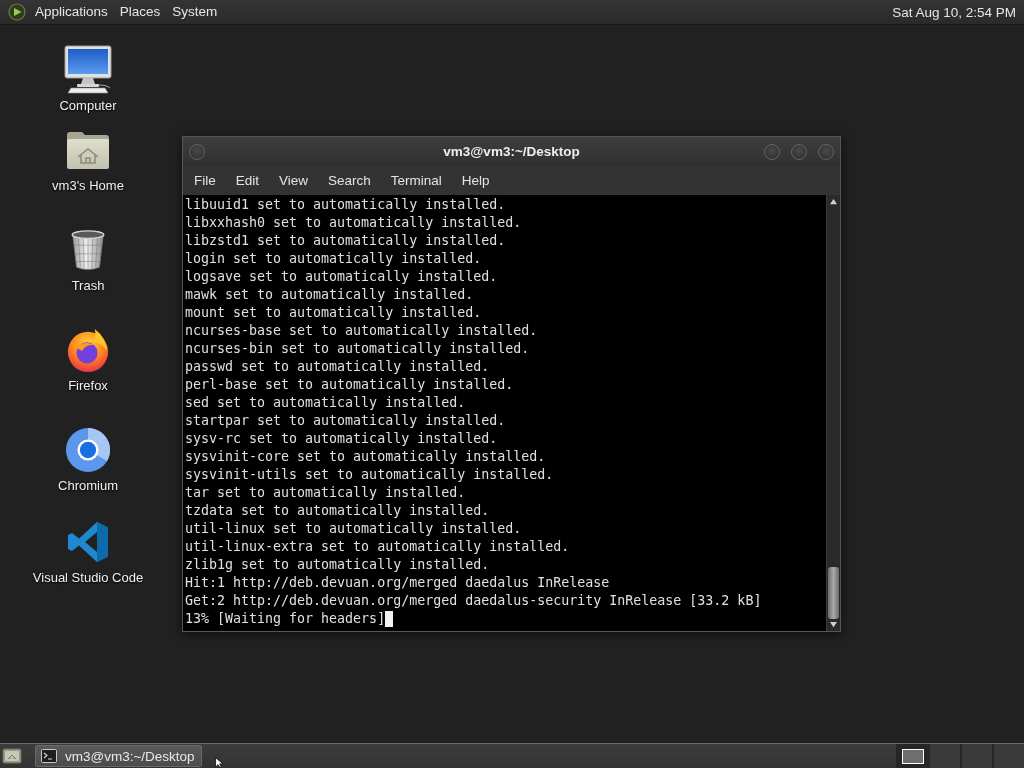 This screenshot has height=768, width=1024. Describe the element at coordinates (833, 593) in the screenshot. I see `scrollbar-thumb` at that location.